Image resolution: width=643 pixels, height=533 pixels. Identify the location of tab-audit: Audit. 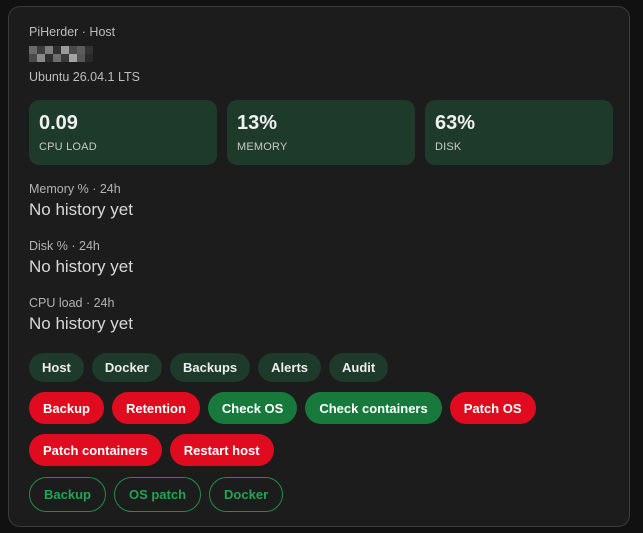
(359, 367).